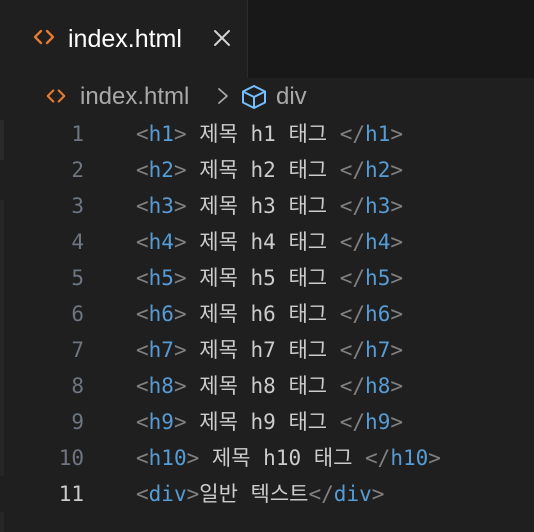 The height and width of the screenshot is (532, 534). I want to click on tab-index-html: index.html, so click(124, 39).